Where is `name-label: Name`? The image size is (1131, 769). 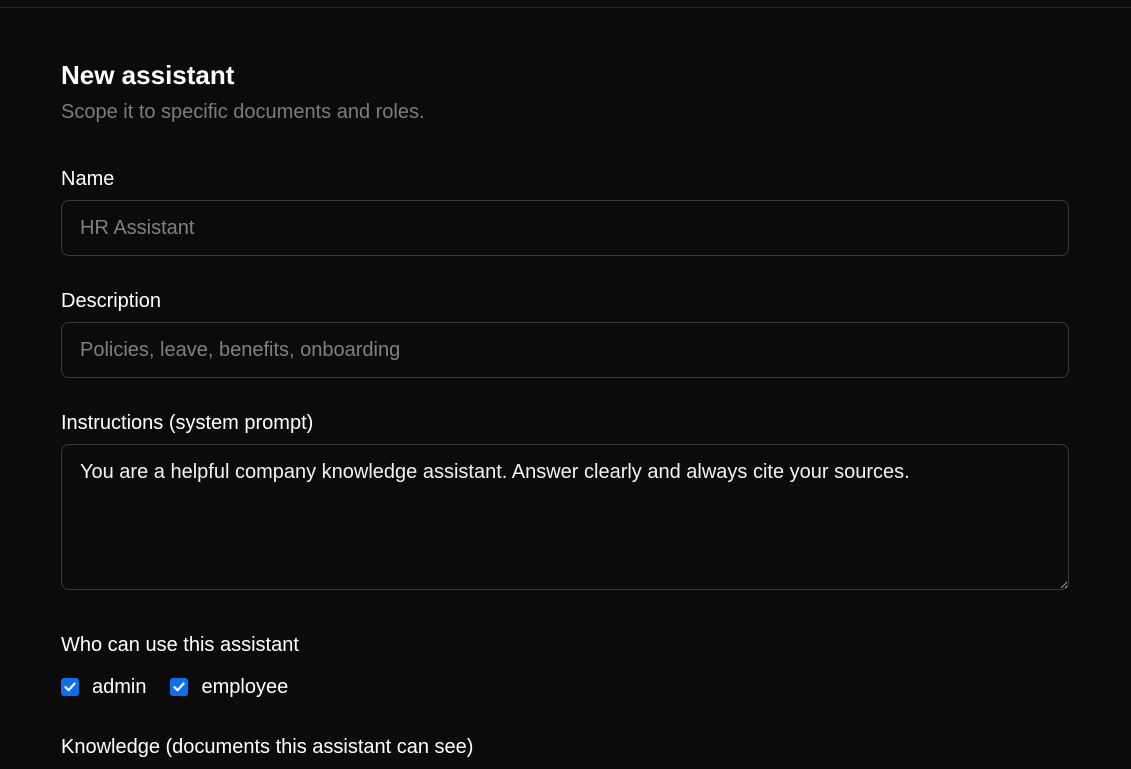
name-label: Name is located at coordinates (88, 179).